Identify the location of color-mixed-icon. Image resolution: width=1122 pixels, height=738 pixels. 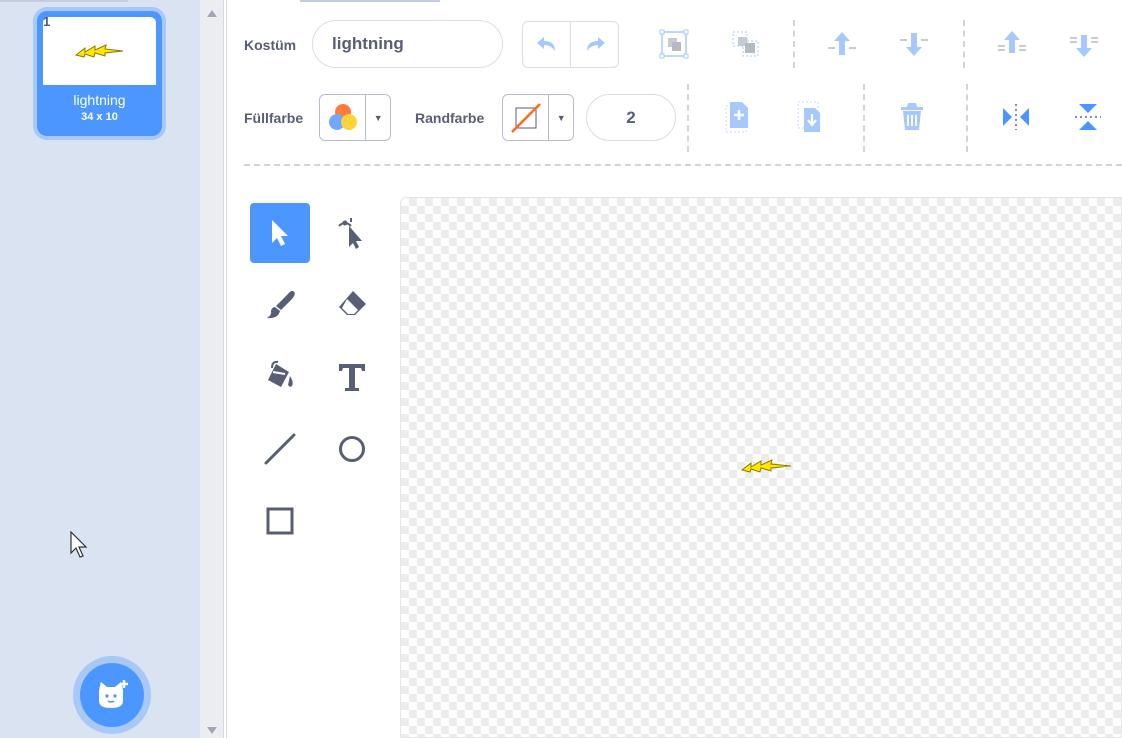
(342, 116).